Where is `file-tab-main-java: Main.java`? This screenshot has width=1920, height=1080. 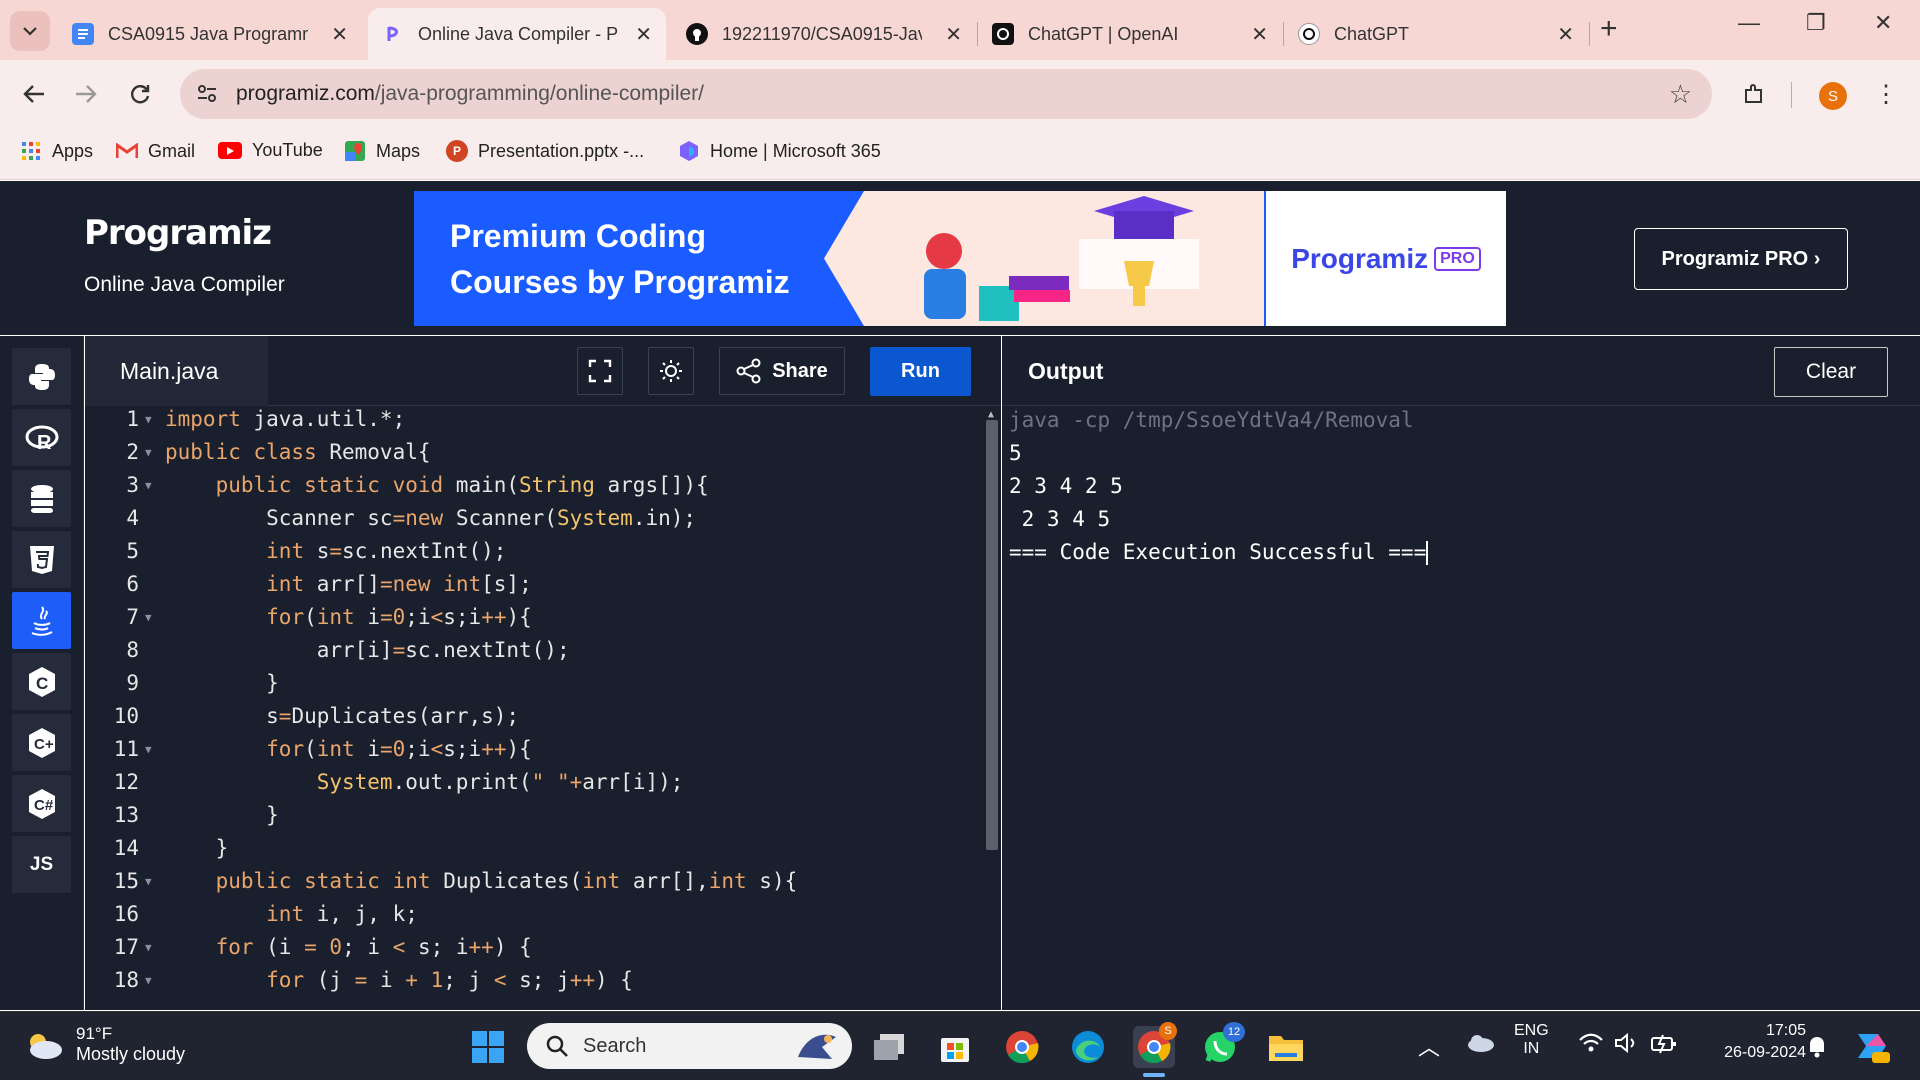
file-tab-main-java: Main.java is located at coordinates (176, 371).